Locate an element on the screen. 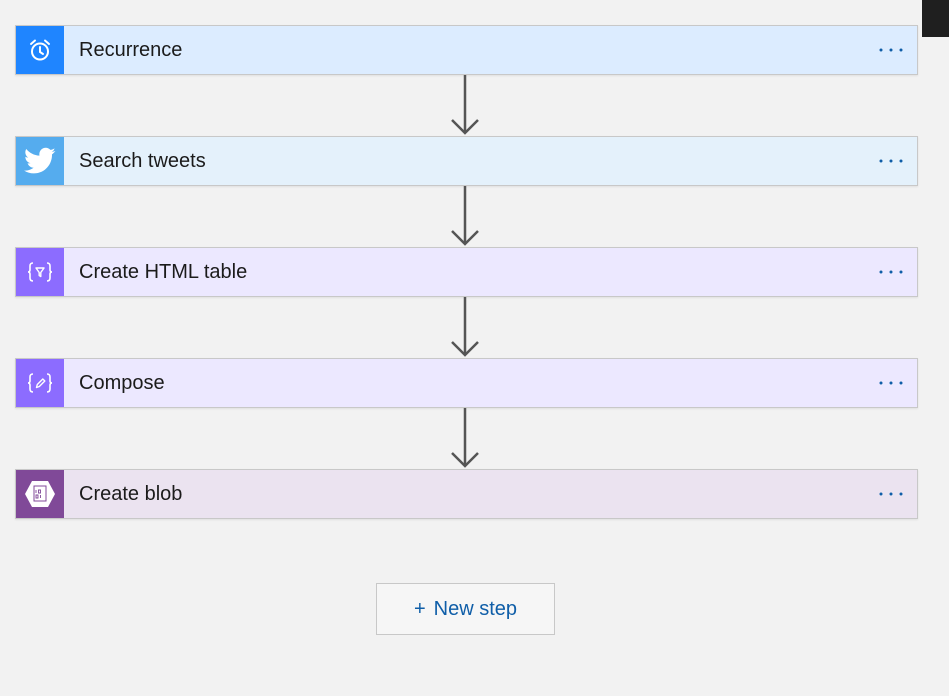  step-title: Create blob is located at coordinates (131, 493).